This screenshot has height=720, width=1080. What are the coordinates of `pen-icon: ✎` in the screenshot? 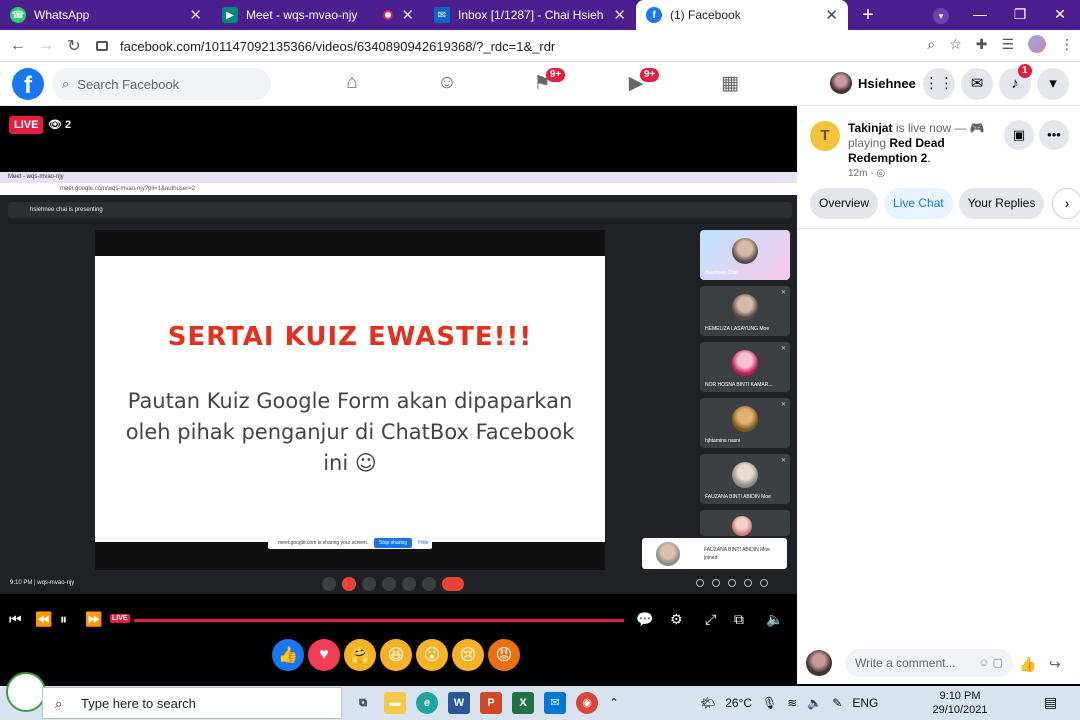 It's located at (837, 703).